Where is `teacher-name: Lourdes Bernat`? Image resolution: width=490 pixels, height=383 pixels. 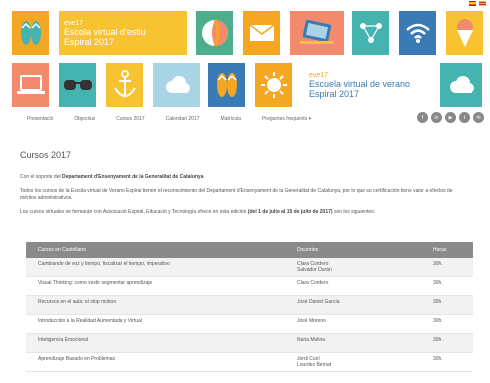 teacher-name: Lourdes Bernat is located at coordinates (314, 365).